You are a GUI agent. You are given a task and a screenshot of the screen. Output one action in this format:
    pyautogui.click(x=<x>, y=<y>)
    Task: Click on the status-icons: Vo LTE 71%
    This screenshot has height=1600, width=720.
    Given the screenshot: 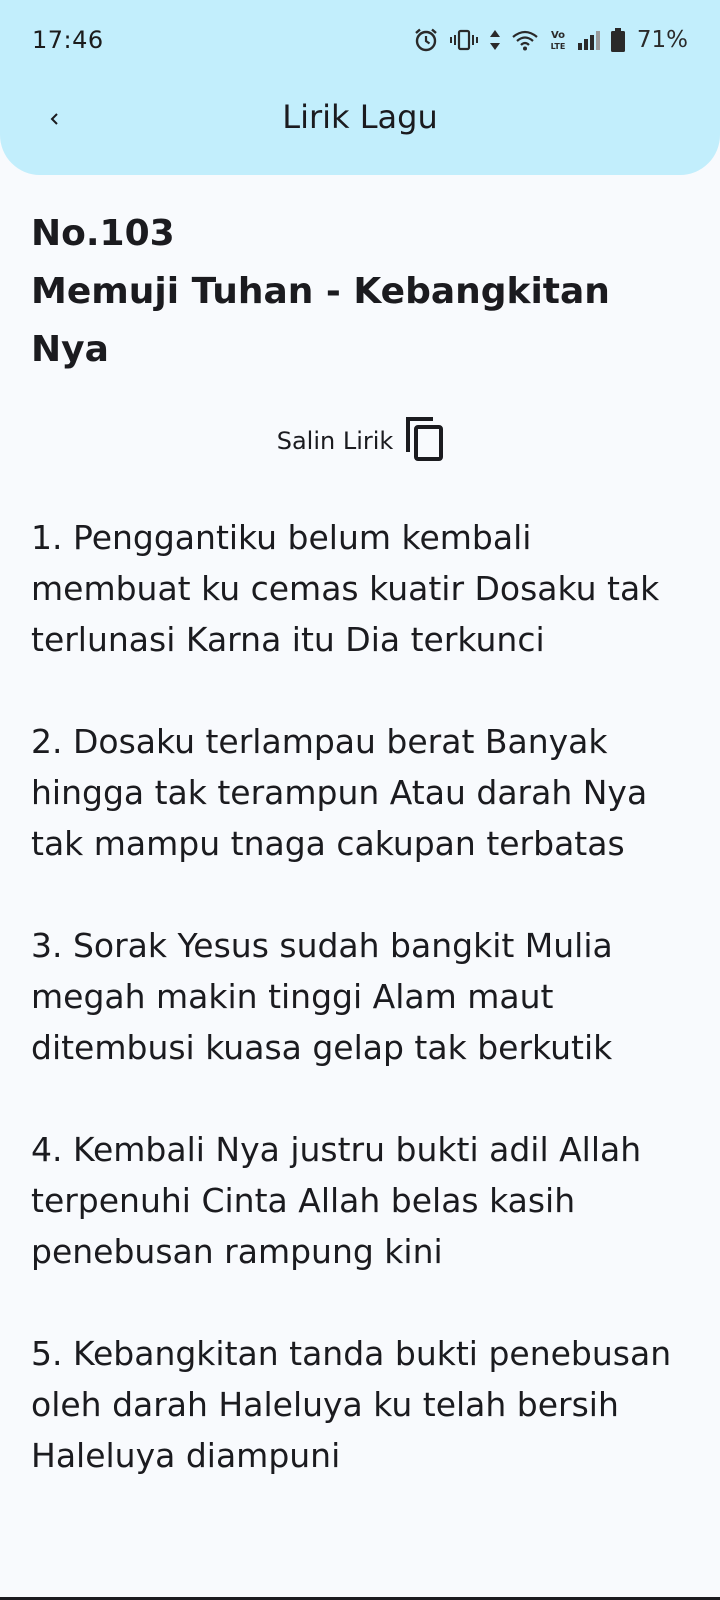 What is the action you would take?
    pyautogui.click(x=550, y=40)
    